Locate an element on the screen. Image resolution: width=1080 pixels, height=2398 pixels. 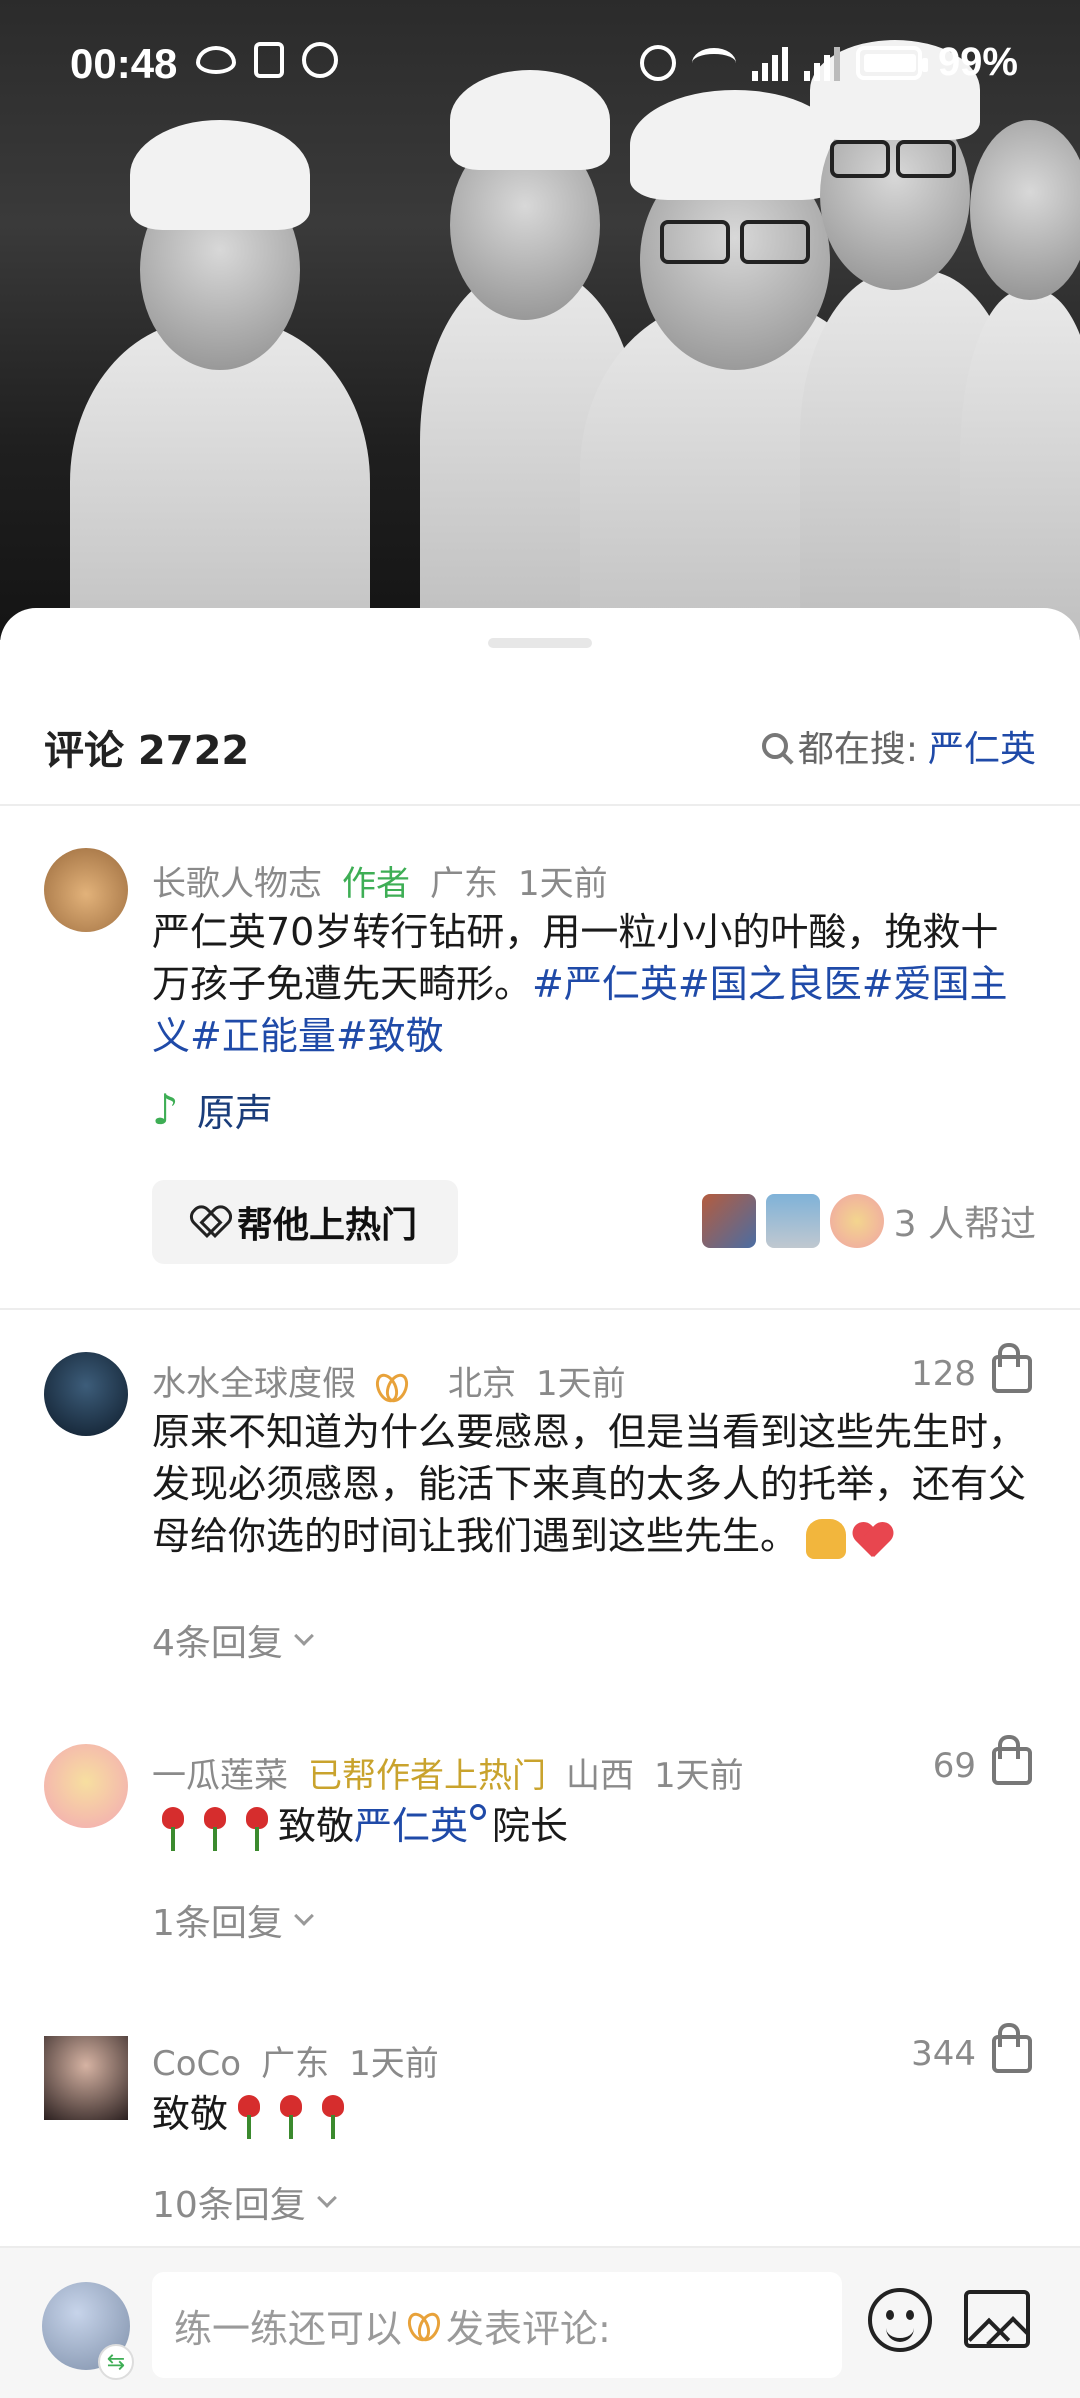
user-name: CoCo is located at coordinates (196, 2064).